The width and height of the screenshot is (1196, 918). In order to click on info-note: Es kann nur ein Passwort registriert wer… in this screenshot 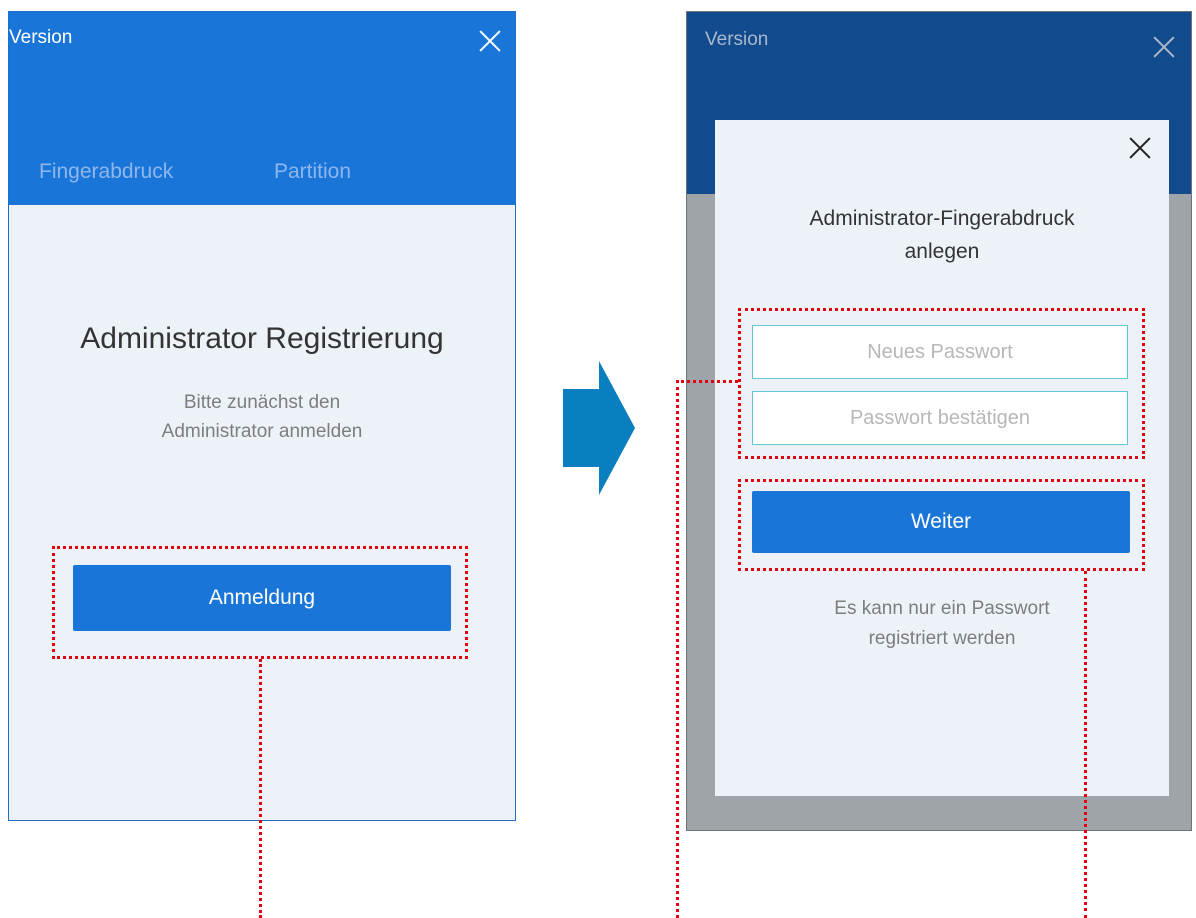, I will do `click(942, 624)`.